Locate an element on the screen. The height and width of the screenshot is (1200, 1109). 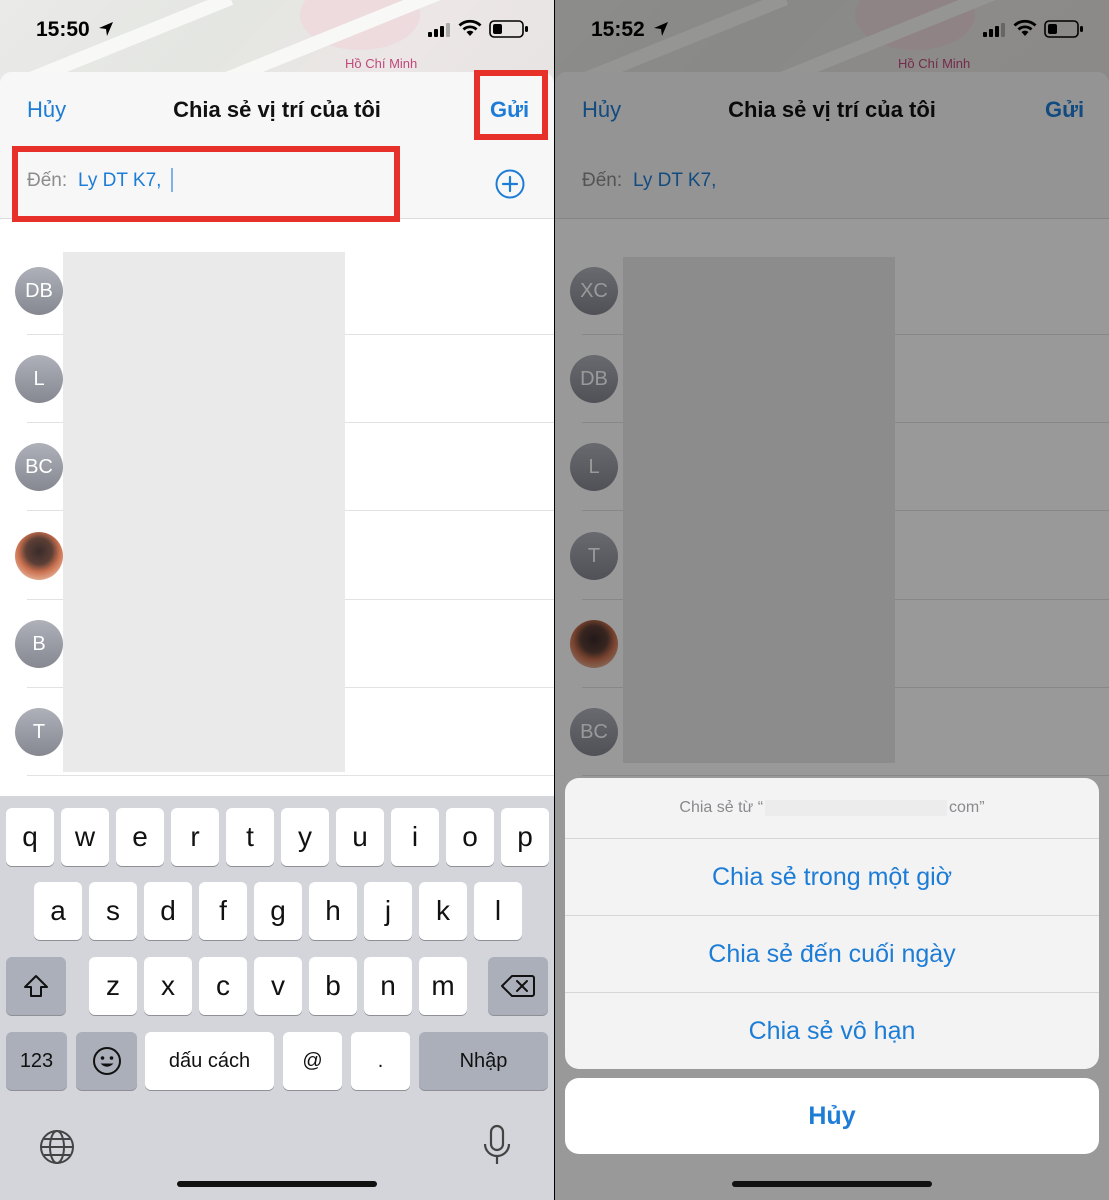
highlight-send-button is located at coordinates (511, 105).